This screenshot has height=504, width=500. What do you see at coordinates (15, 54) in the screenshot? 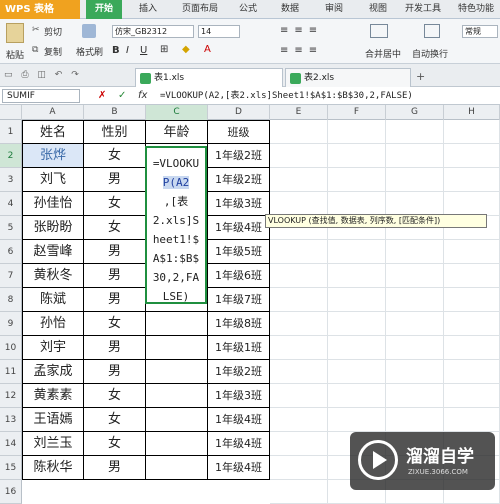
I see `paste-button: 粘贴` at bounding box center [15, 54].